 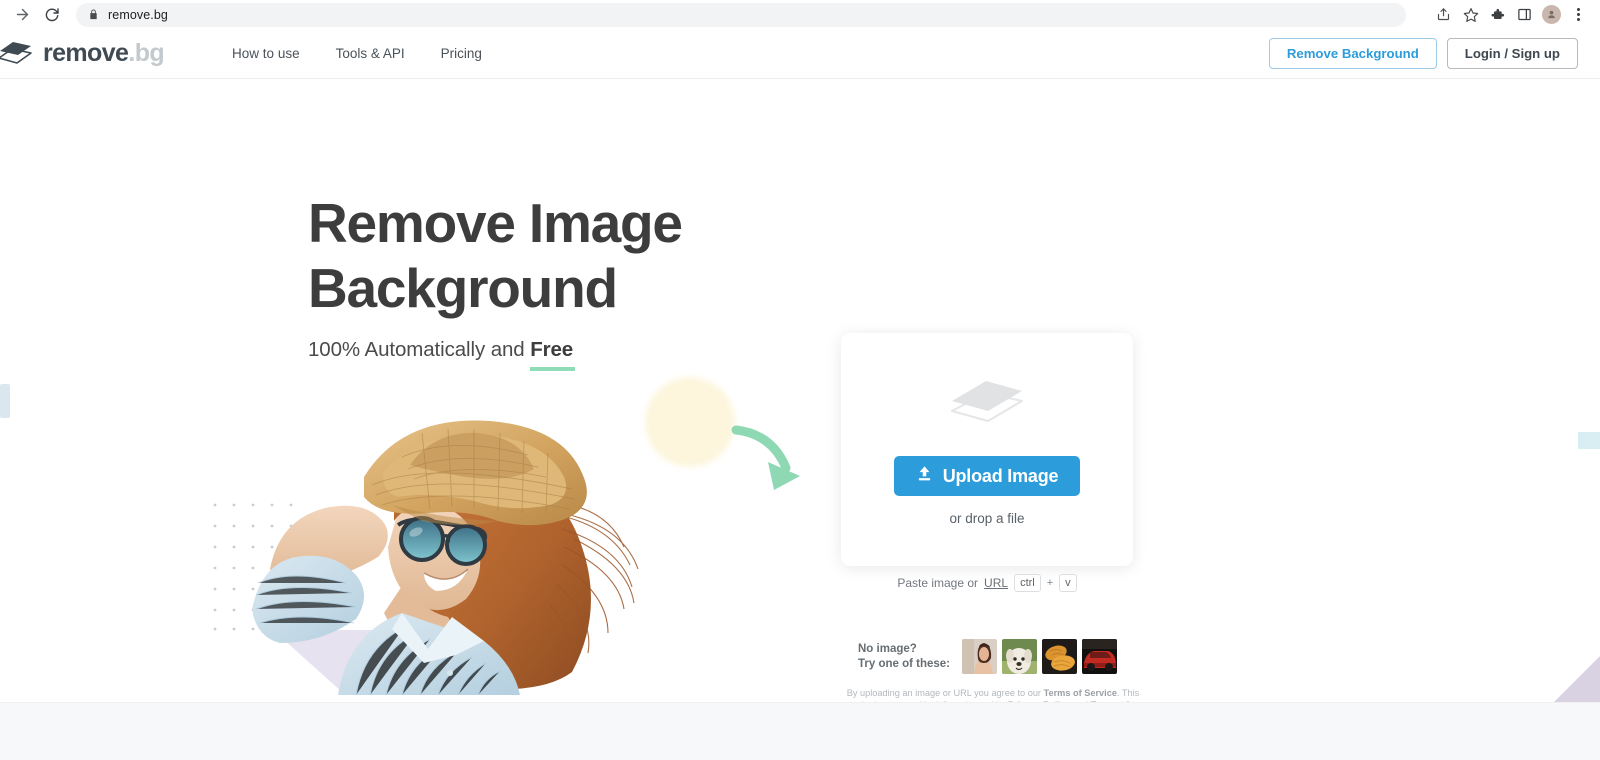 What do you see at coordinates (370, 53) in the screenshot?
I see `nav-item-tools-api: Tools & API` at bounding box center [370, 53].